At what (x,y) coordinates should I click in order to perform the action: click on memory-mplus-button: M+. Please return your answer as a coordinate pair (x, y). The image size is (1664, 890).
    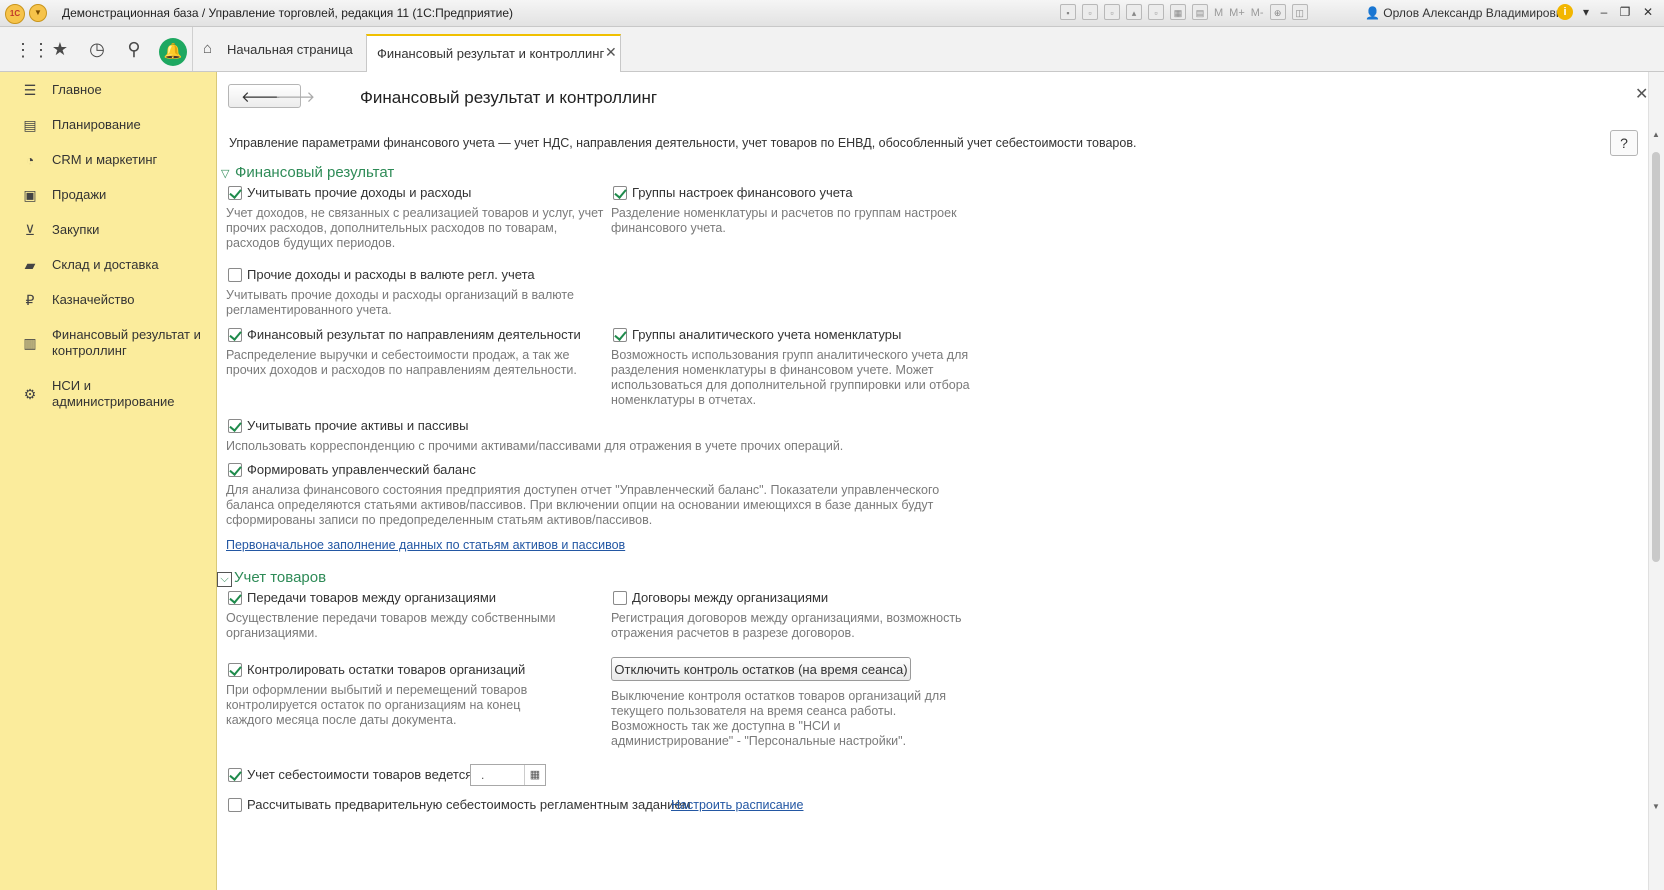
    Looking at the image, I should click on (1237, 12).